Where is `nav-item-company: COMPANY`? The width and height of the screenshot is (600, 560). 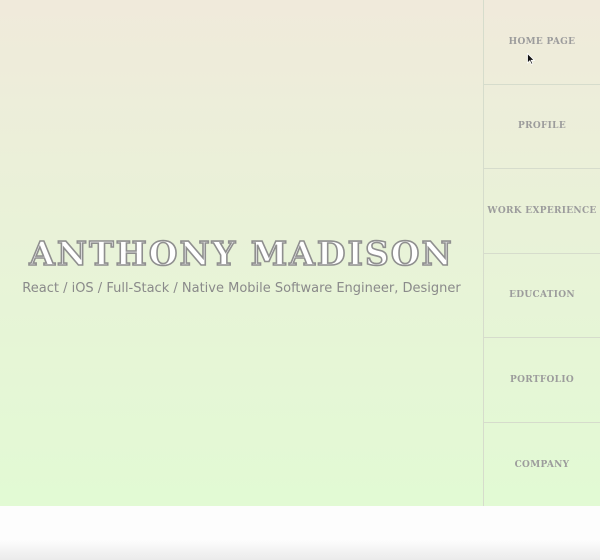 nav-item-company: COMPANY is located at coordinates (542, 465).